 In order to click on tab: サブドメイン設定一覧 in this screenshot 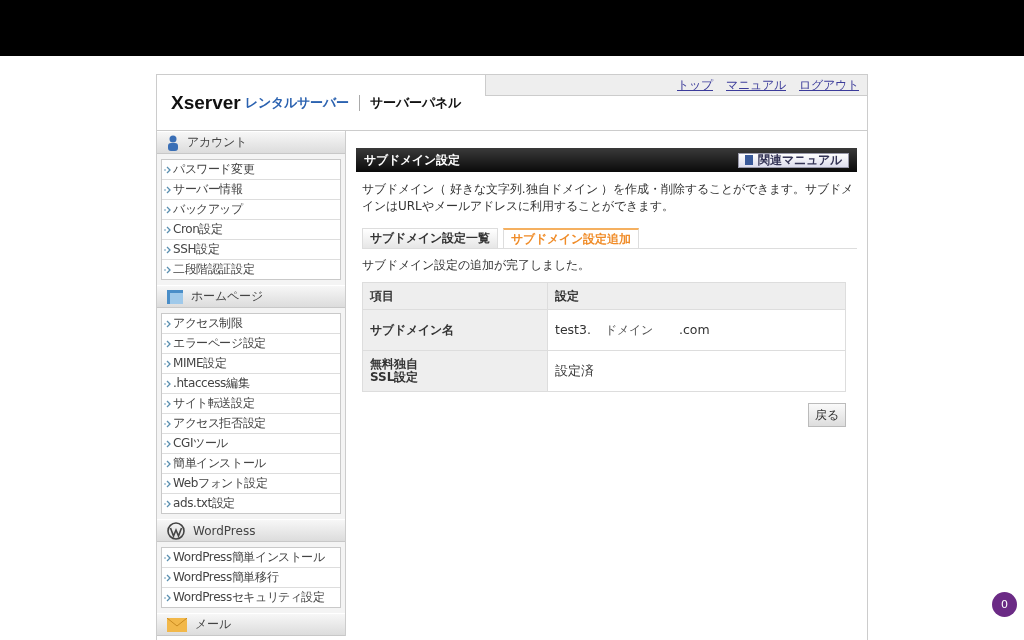, I will do `click(430, 238)`.